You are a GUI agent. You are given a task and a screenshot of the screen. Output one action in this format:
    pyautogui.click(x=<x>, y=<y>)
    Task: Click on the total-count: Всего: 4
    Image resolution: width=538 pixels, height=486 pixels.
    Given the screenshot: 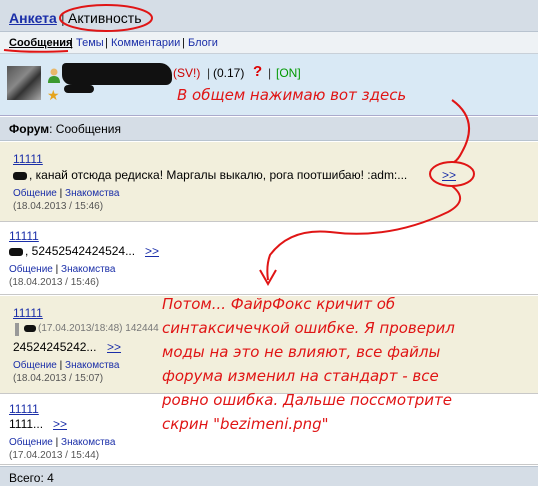 What is the action you would take?
    pyautogui.click(x=31, y=478)
    